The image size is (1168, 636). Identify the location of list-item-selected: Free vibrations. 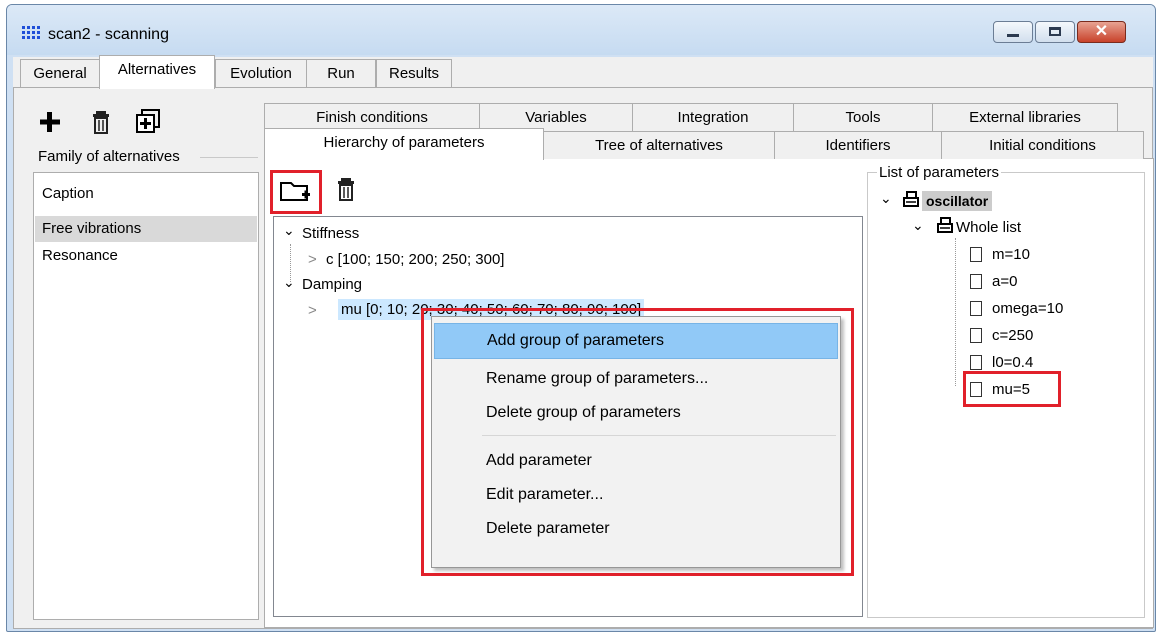
(146, 229).